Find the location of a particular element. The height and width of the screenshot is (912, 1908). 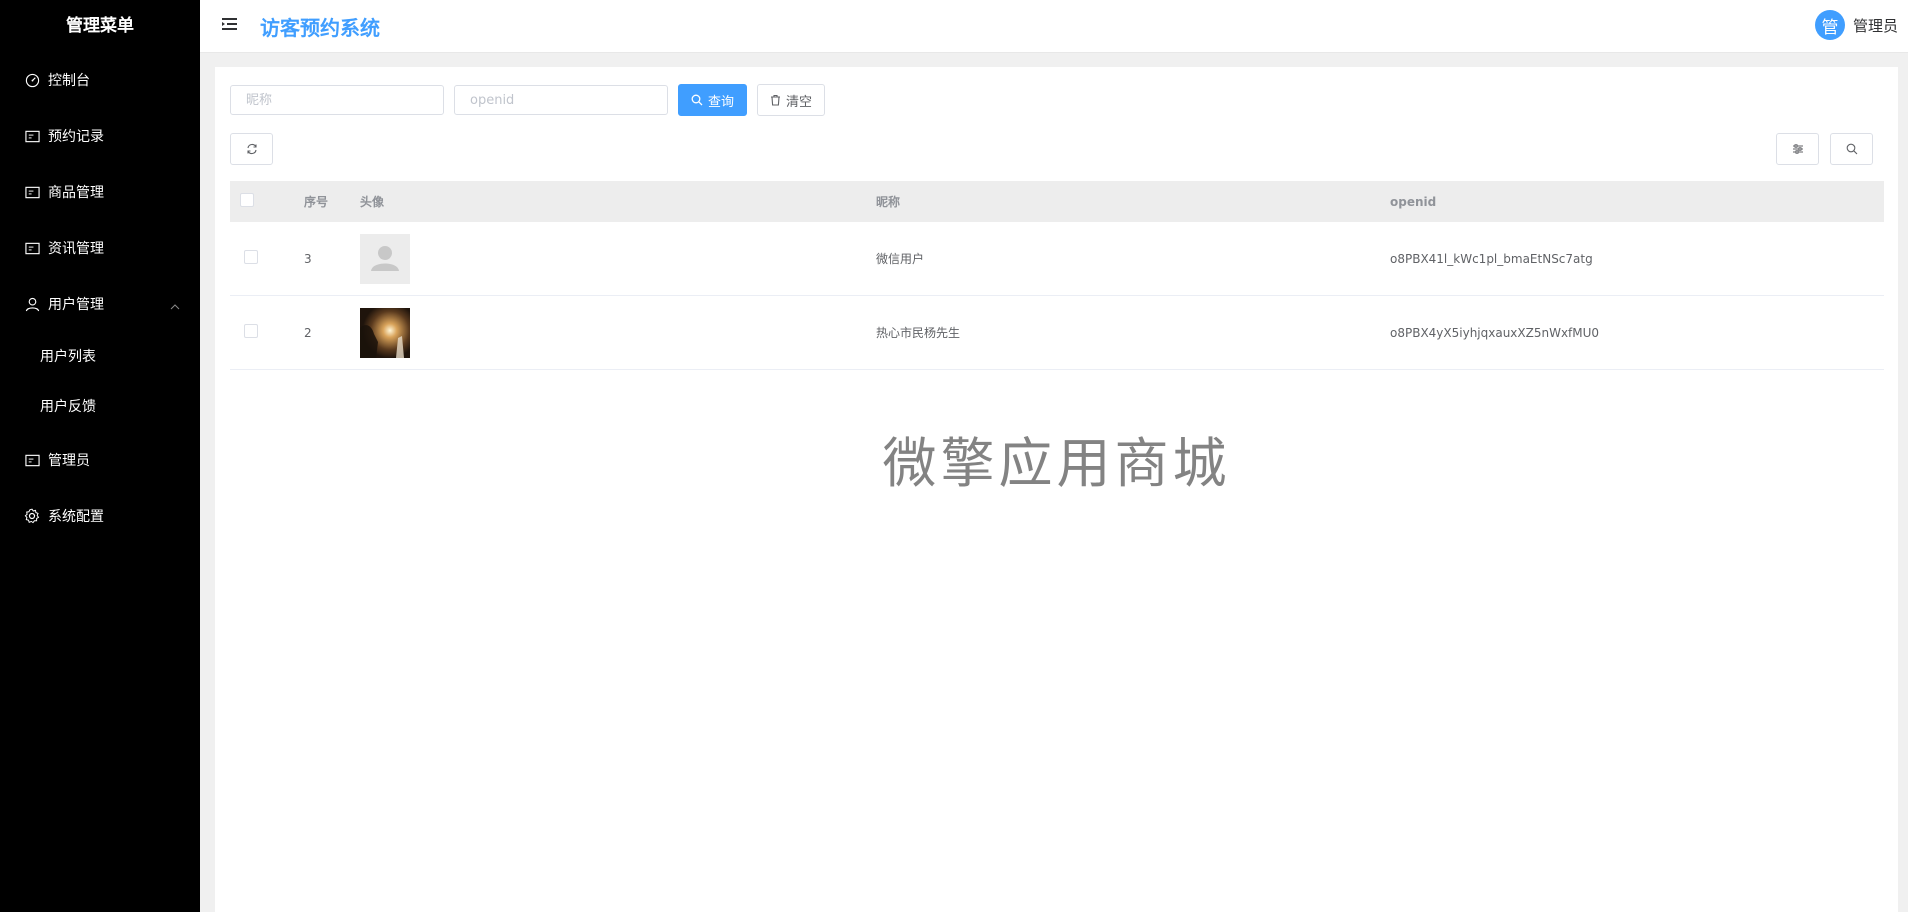

row-openid: o8PBX4yX5iyhjqxauxXZ5nWxfMU0 is located at coordinates (1637, 332).